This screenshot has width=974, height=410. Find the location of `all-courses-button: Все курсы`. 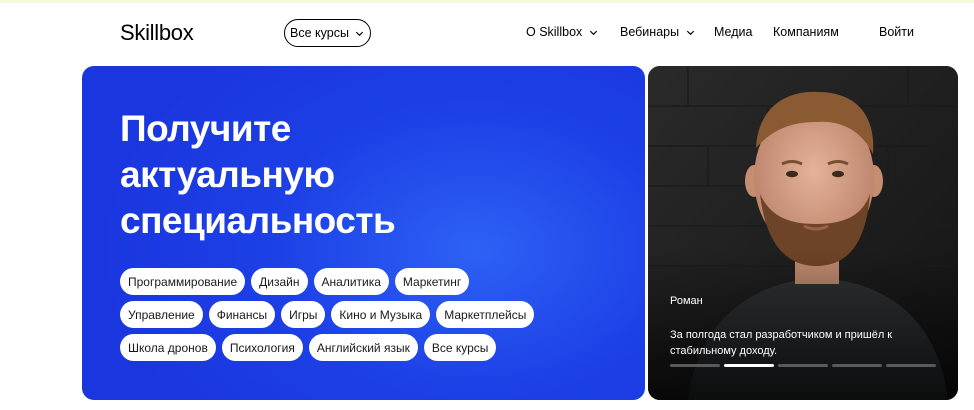

all-courses-button: Все курсы is located at coordinates (327, 33).